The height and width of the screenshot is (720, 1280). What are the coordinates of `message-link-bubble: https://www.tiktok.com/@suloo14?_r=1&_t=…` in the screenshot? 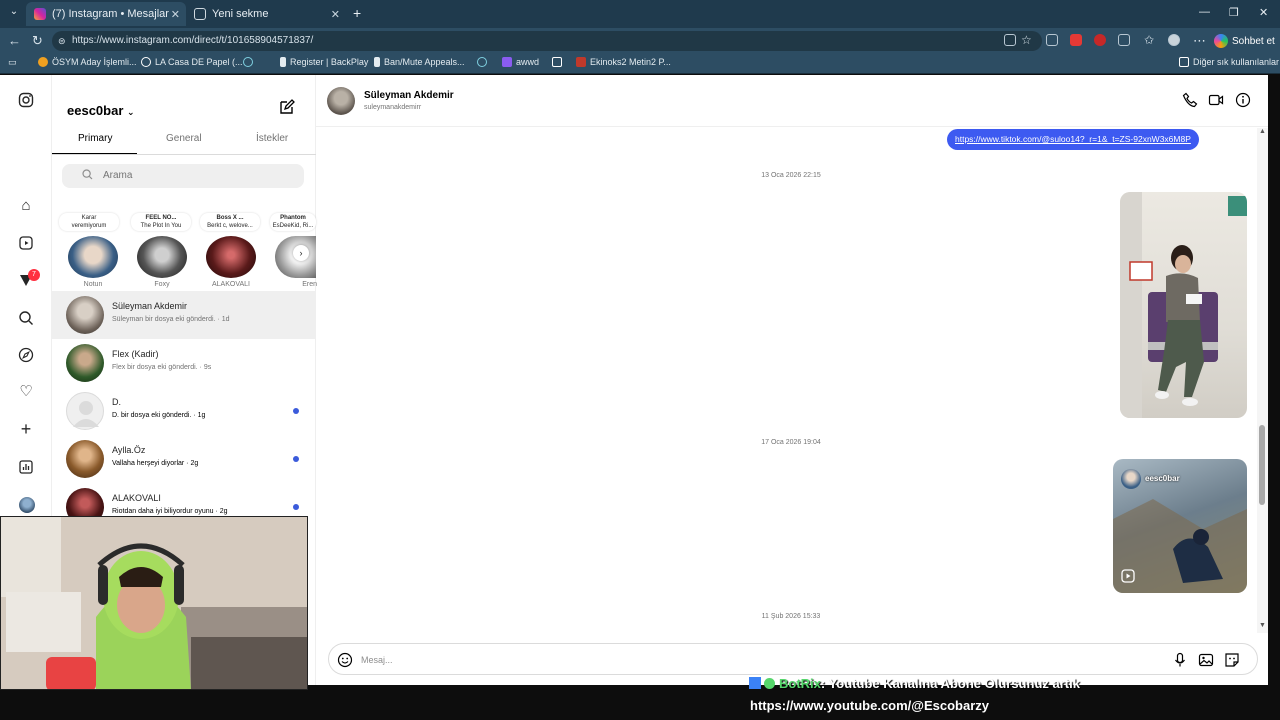 It's located at (1073, 139).